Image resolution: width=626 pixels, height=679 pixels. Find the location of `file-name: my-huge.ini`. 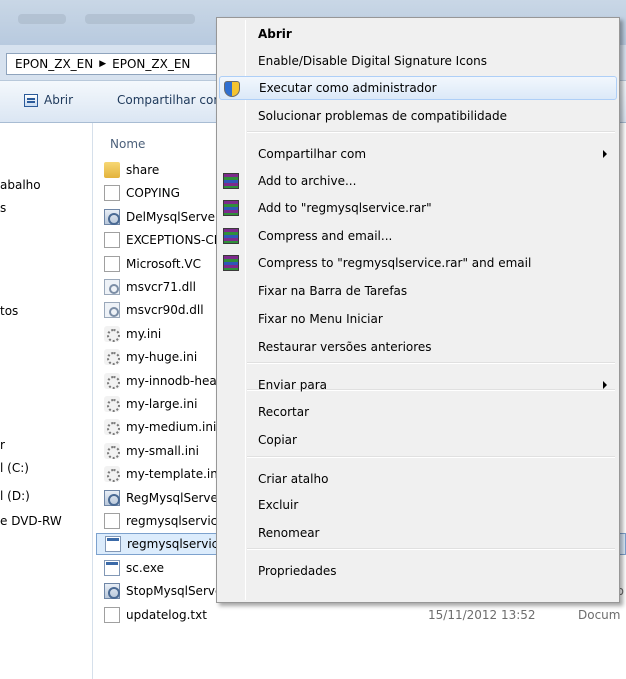

file-name: my-huge.ini is located at coordinates (162, 357).